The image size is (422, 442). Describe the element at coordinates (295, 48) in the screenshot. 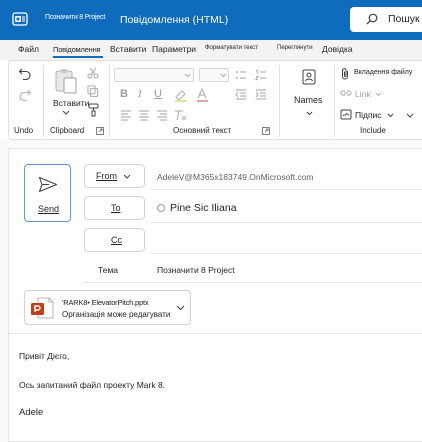

I see `tab-review: Переглянути` at that location.